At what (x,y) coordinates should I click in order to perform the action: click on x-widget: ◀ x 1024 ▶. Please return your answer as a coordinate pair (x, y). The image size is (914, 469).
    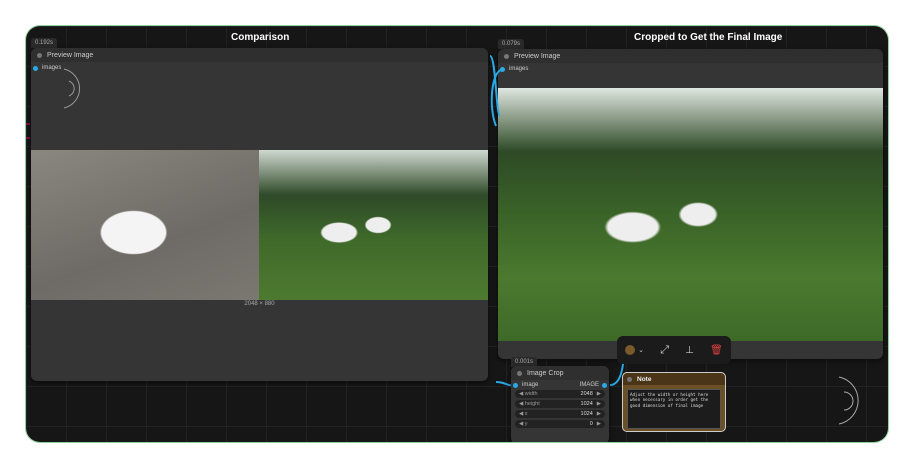
    Looking at the image, I should click on (560, 414).